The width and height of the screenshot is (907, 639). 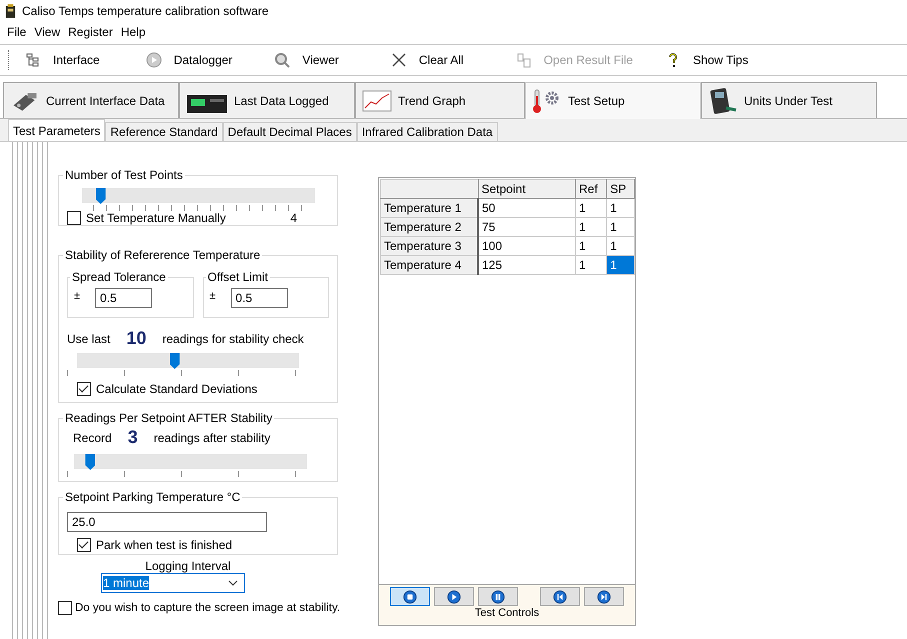 What do you see at coordinates (233, 339) in the screenshot?
I see `slider-label: readings for stability check` at bounding box center [233, 339].